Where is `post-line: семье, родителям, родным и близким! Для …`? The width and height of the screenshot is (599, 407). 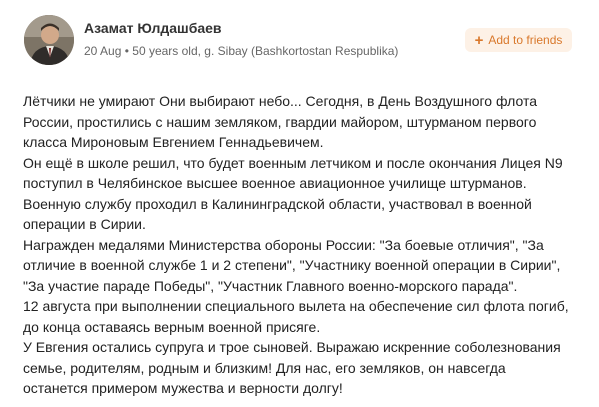 post-line: семье, родителям, родным и близким! Для … is located at coordinates (264, 367).